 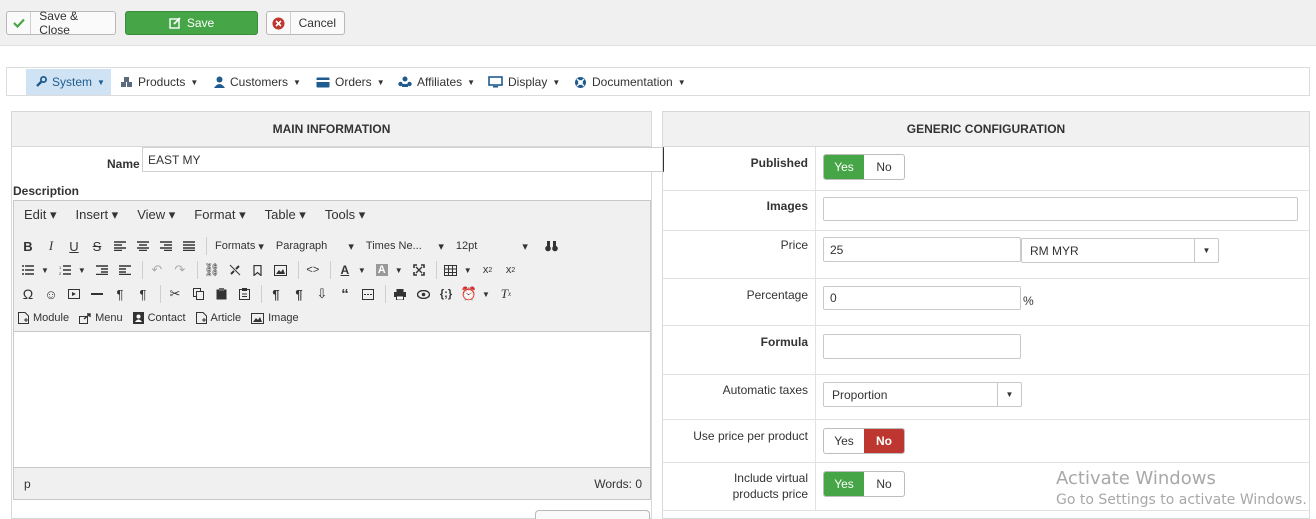 What do you see at coordinates (257, 82) in the screenshot?
I see `menu-customers: Customers ▼` at bounding box center [257, 82].